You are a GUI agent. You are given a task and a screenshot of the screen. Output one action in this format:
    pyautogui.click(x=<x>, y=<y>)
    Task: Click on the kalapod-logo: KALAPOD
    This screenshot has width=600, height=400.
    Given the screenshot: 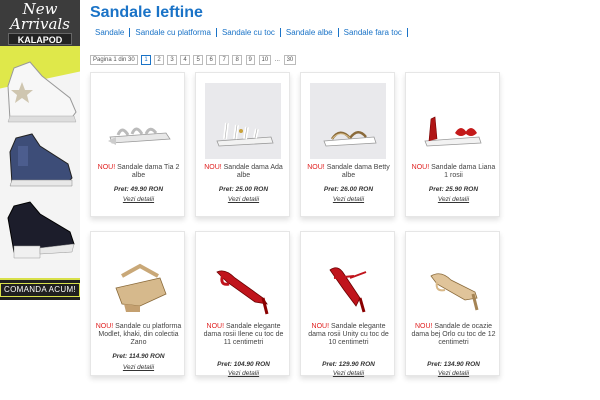 What is the action you would take?
    pyautogui.click(x=40, y=39)
    